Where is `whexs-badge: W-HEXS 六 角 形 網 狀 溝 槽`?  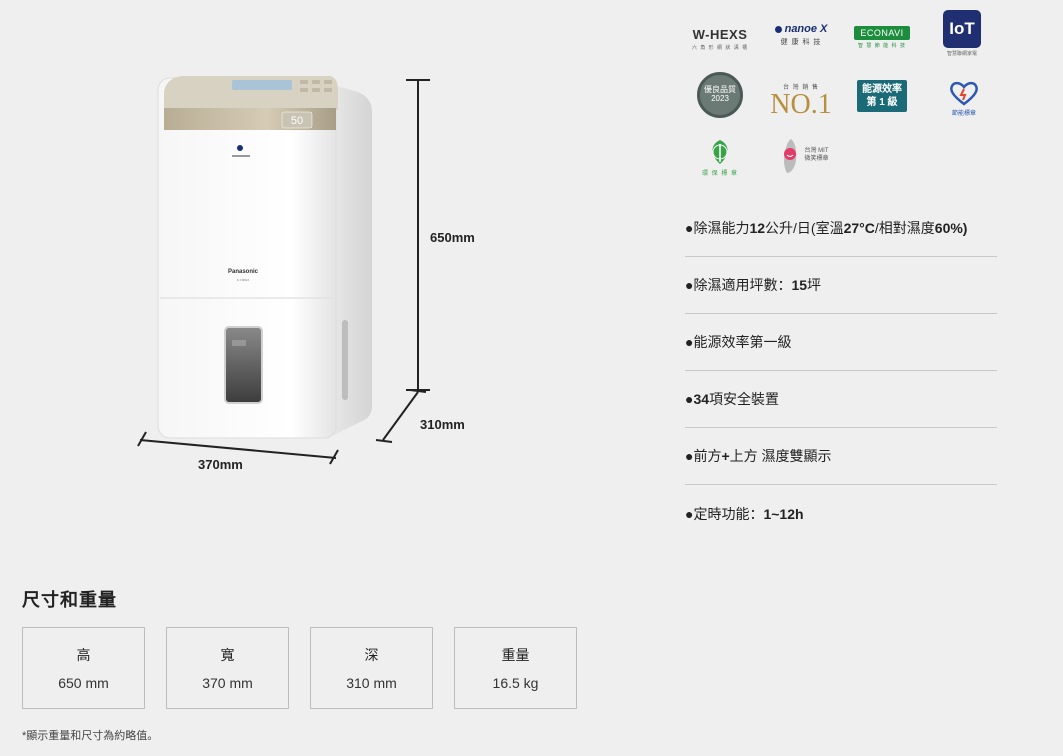
whexs-badge: W-HEXS 六 角 形 網 狀 溝 槽 is located at coordinates (720, 39).